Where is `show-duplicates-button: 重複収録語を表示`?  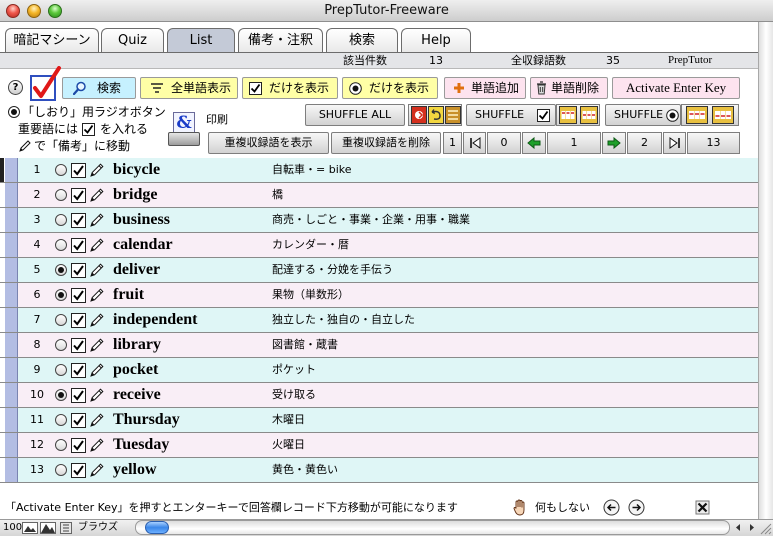
show-duplicates-button: 重複収録語を表示 is located at coordinates (268, 143).